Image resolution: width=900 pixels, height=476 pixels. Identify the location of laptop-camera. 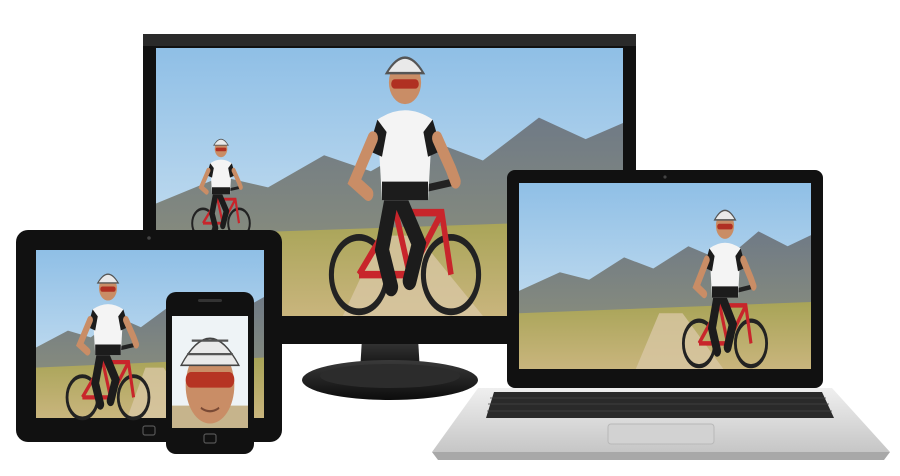
(665, 177).